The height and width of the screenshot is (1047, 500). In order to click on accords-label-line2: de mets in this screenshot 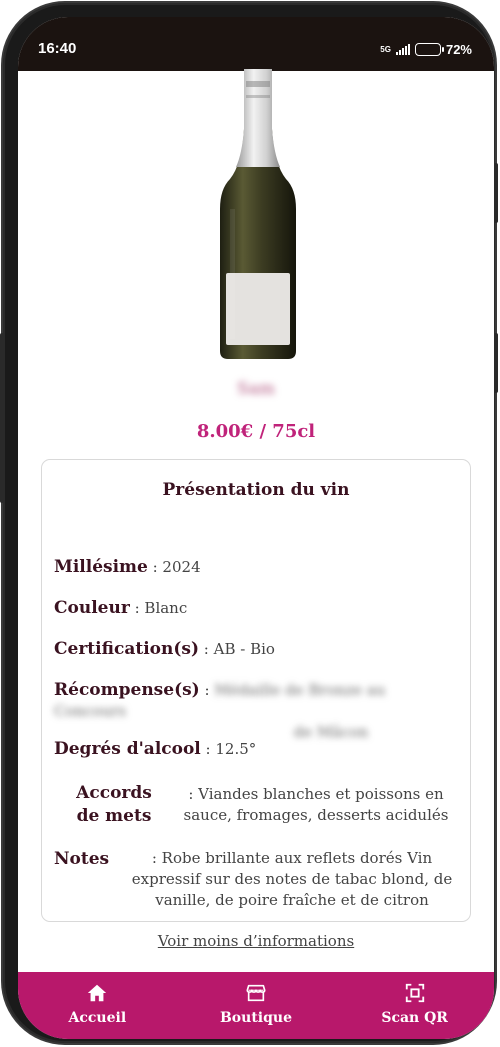, I will do `click(114, 816)`.